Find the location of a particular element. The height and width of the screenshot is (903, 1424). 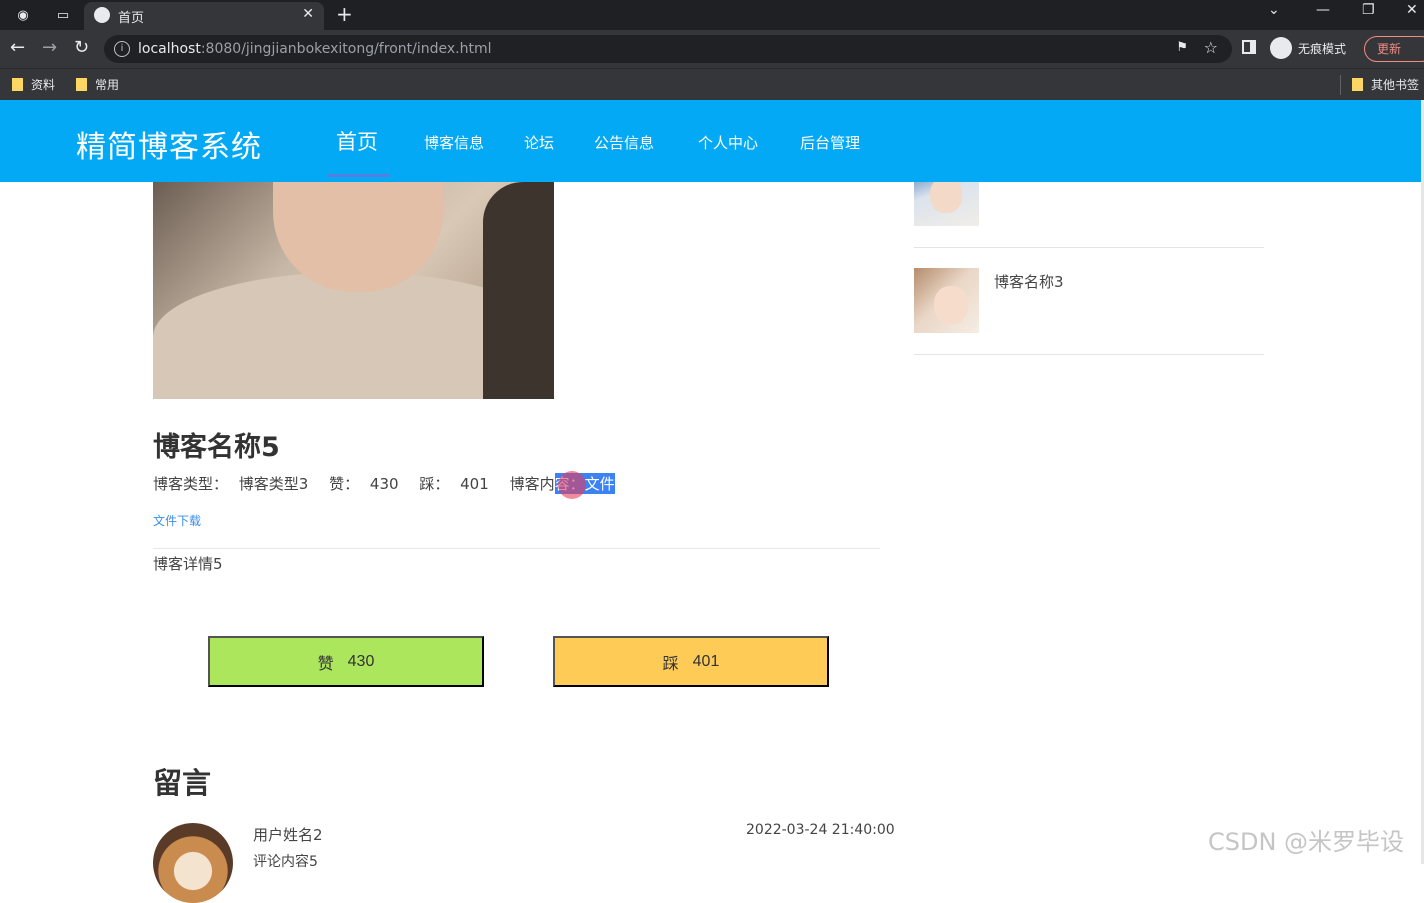

sidebar-blog-name: 博客名称3 is located at coordinates (1029, 281).